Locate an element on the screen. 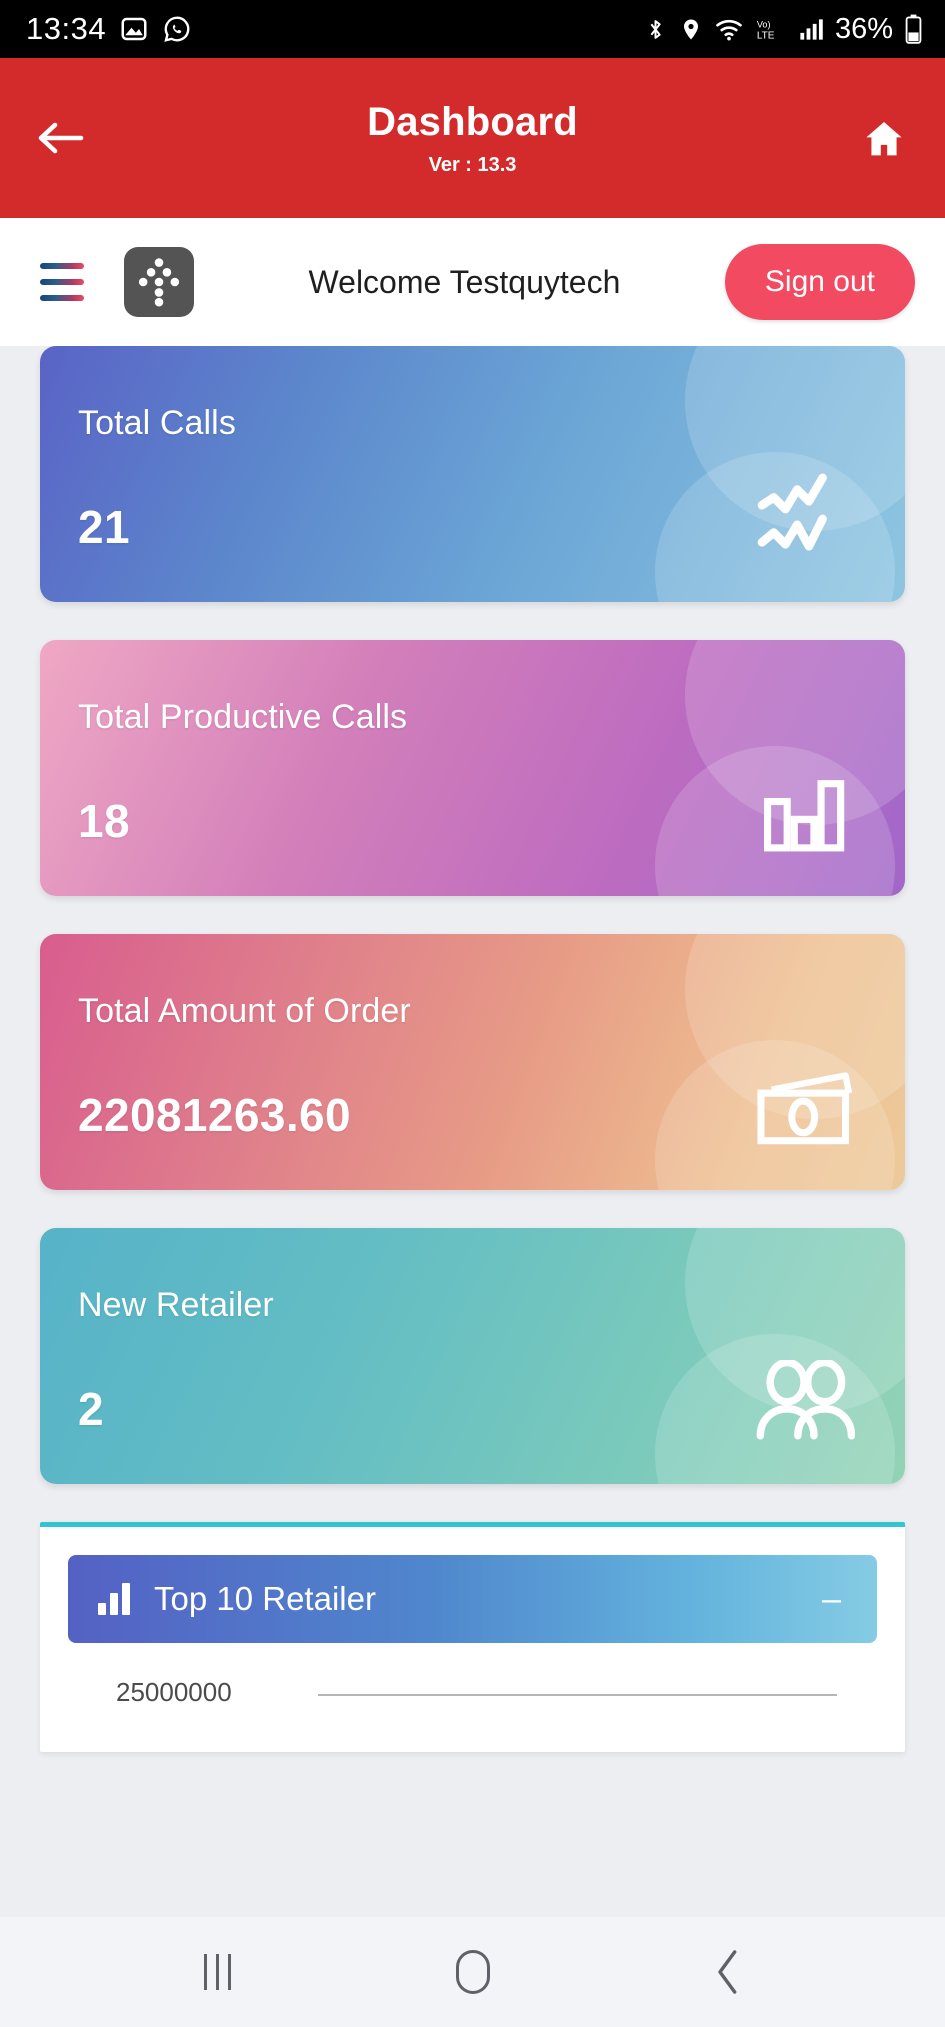 Image resolution: width=945 pixels, height=2027 pixels. volte-icon: Vo) LTE is located at coordinates (766, 30).